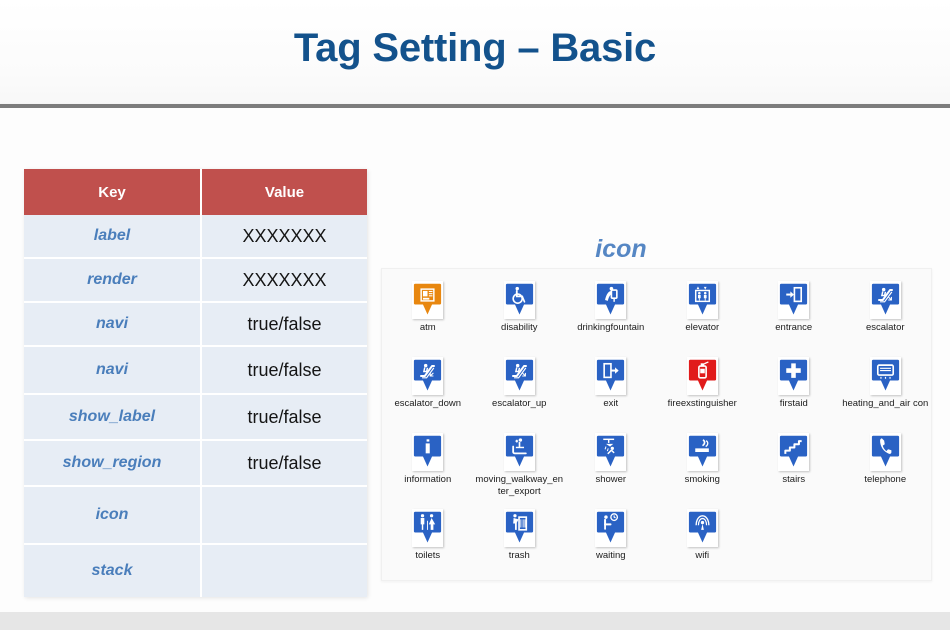  I want to click on table-row: render XXXXXXX, so click(195, 281).